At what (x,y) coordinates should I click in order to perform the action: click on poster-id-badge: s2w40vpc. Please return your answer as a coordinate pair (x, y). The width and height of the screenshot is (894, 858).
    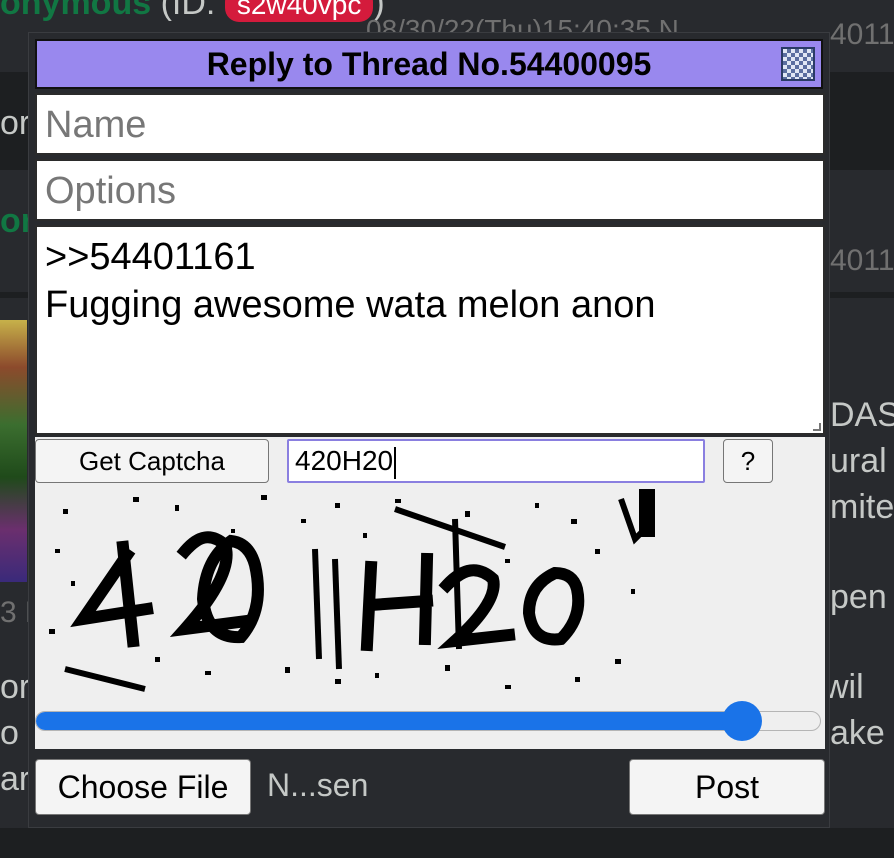
    Looking at the image, I should click on (299, 11).